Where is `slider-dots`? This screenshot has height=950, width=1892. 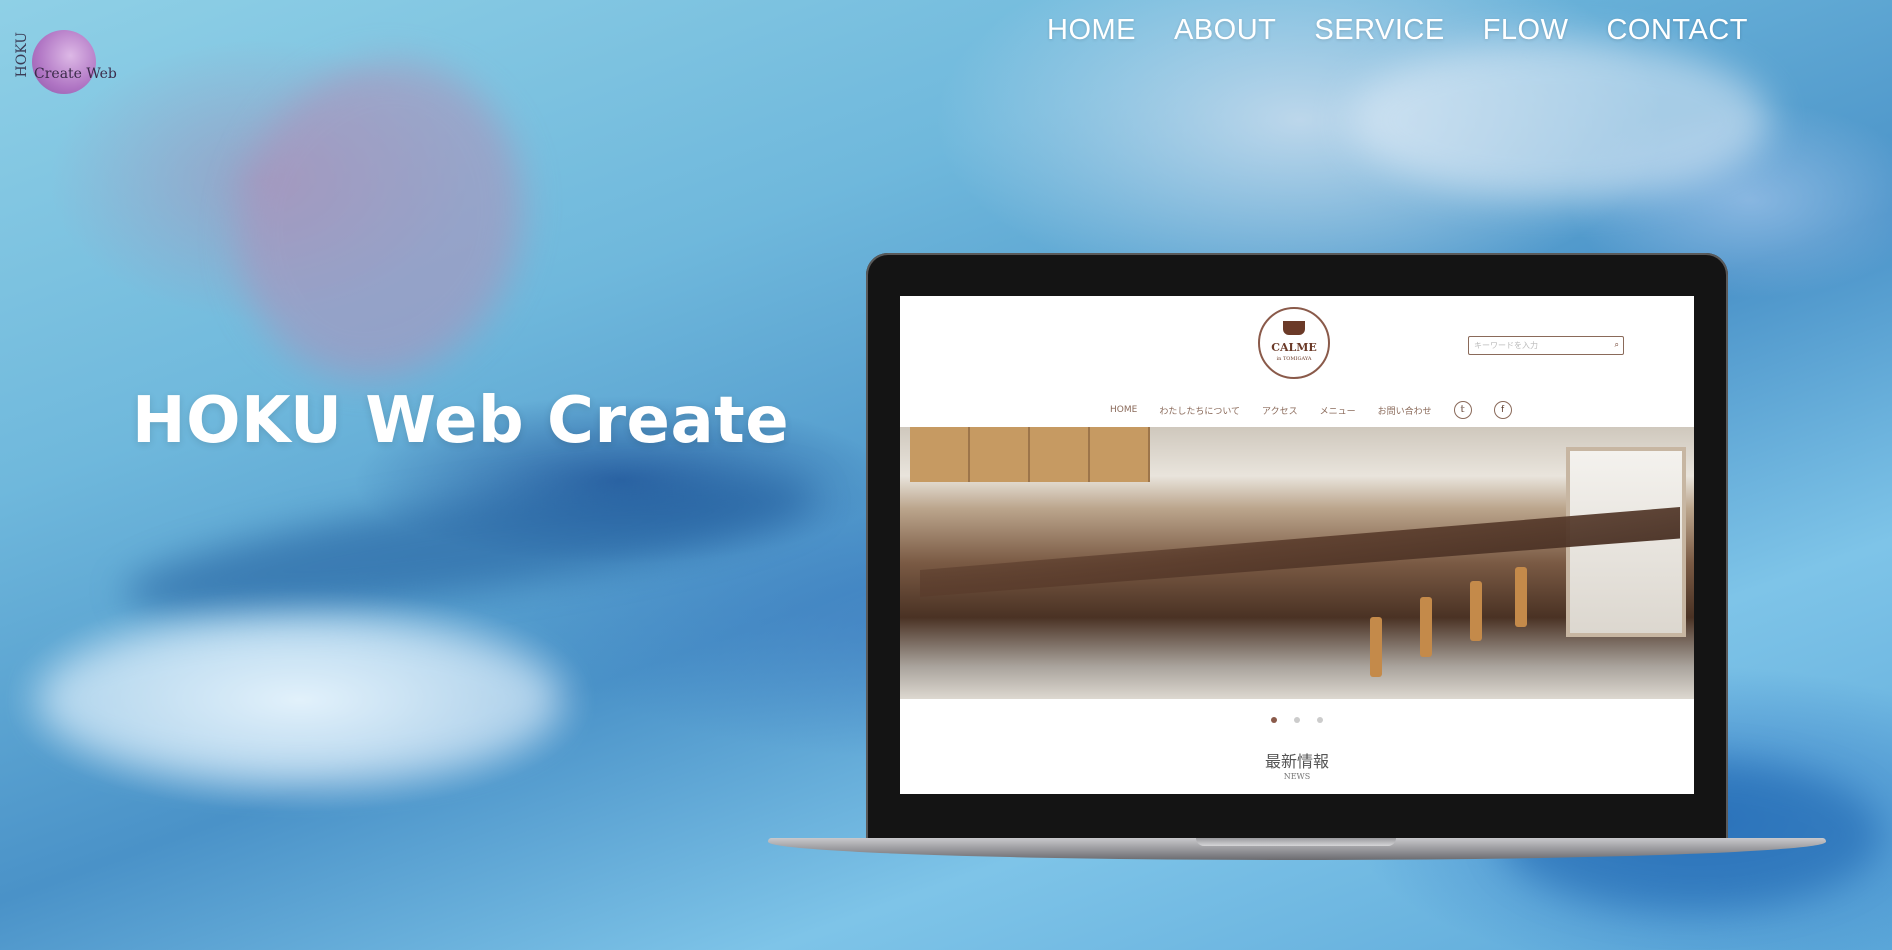
slider-dots is located at coordinates (1297, 717).